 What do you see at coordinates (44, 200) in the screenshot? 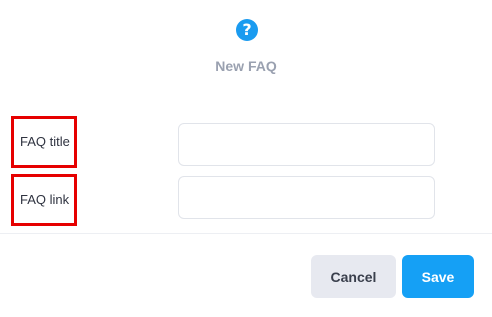
I see `faq-link-label: FAQ link` at bounding box center [44, 200].